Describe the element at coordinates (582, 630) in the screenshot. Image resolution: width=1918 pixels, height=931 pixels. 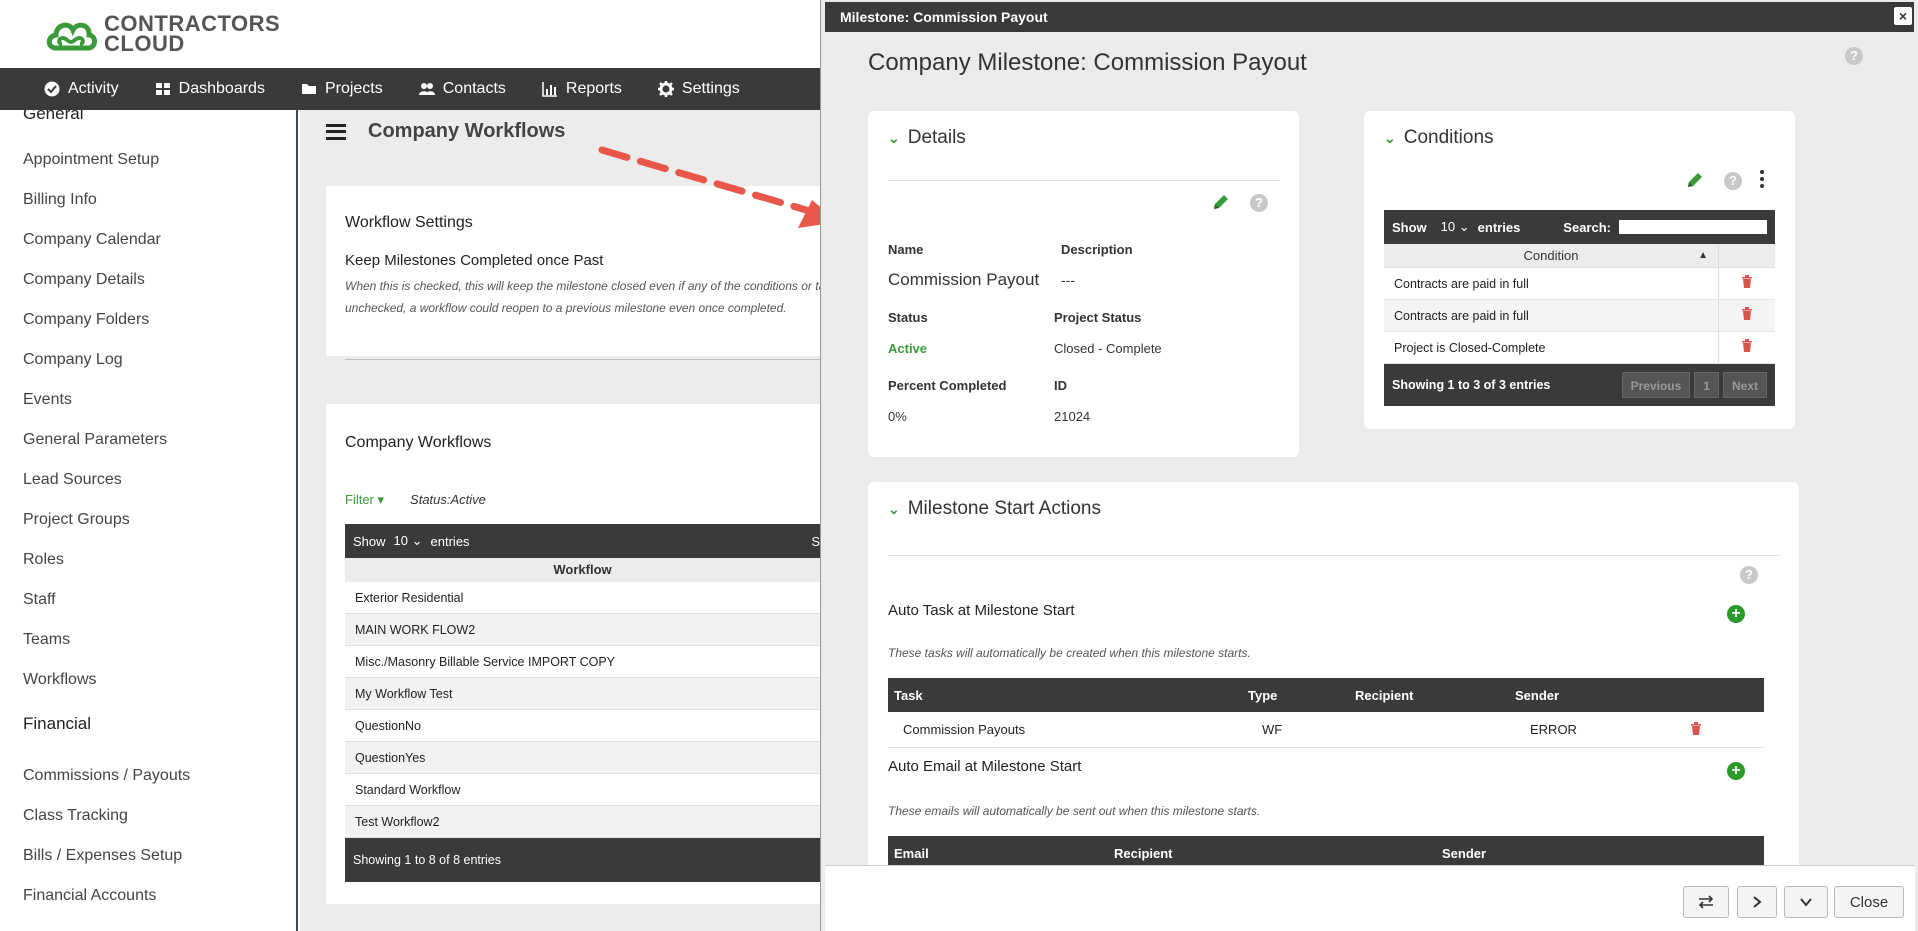
I see `table-row: MAIN WORK FLOW2` at that location.